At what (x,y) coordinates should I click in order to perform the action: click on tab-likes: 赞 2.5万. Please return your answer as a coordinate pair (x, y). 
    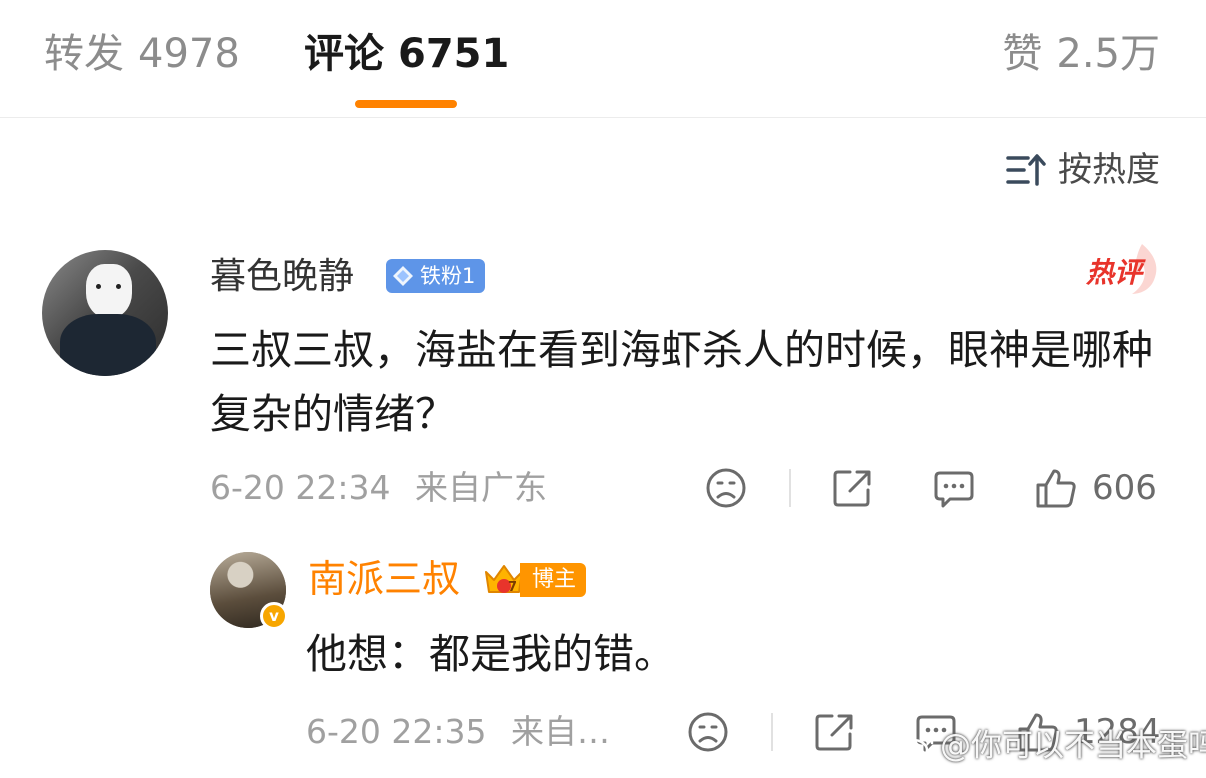
    Looking at the image, I should click on (1081, 54).